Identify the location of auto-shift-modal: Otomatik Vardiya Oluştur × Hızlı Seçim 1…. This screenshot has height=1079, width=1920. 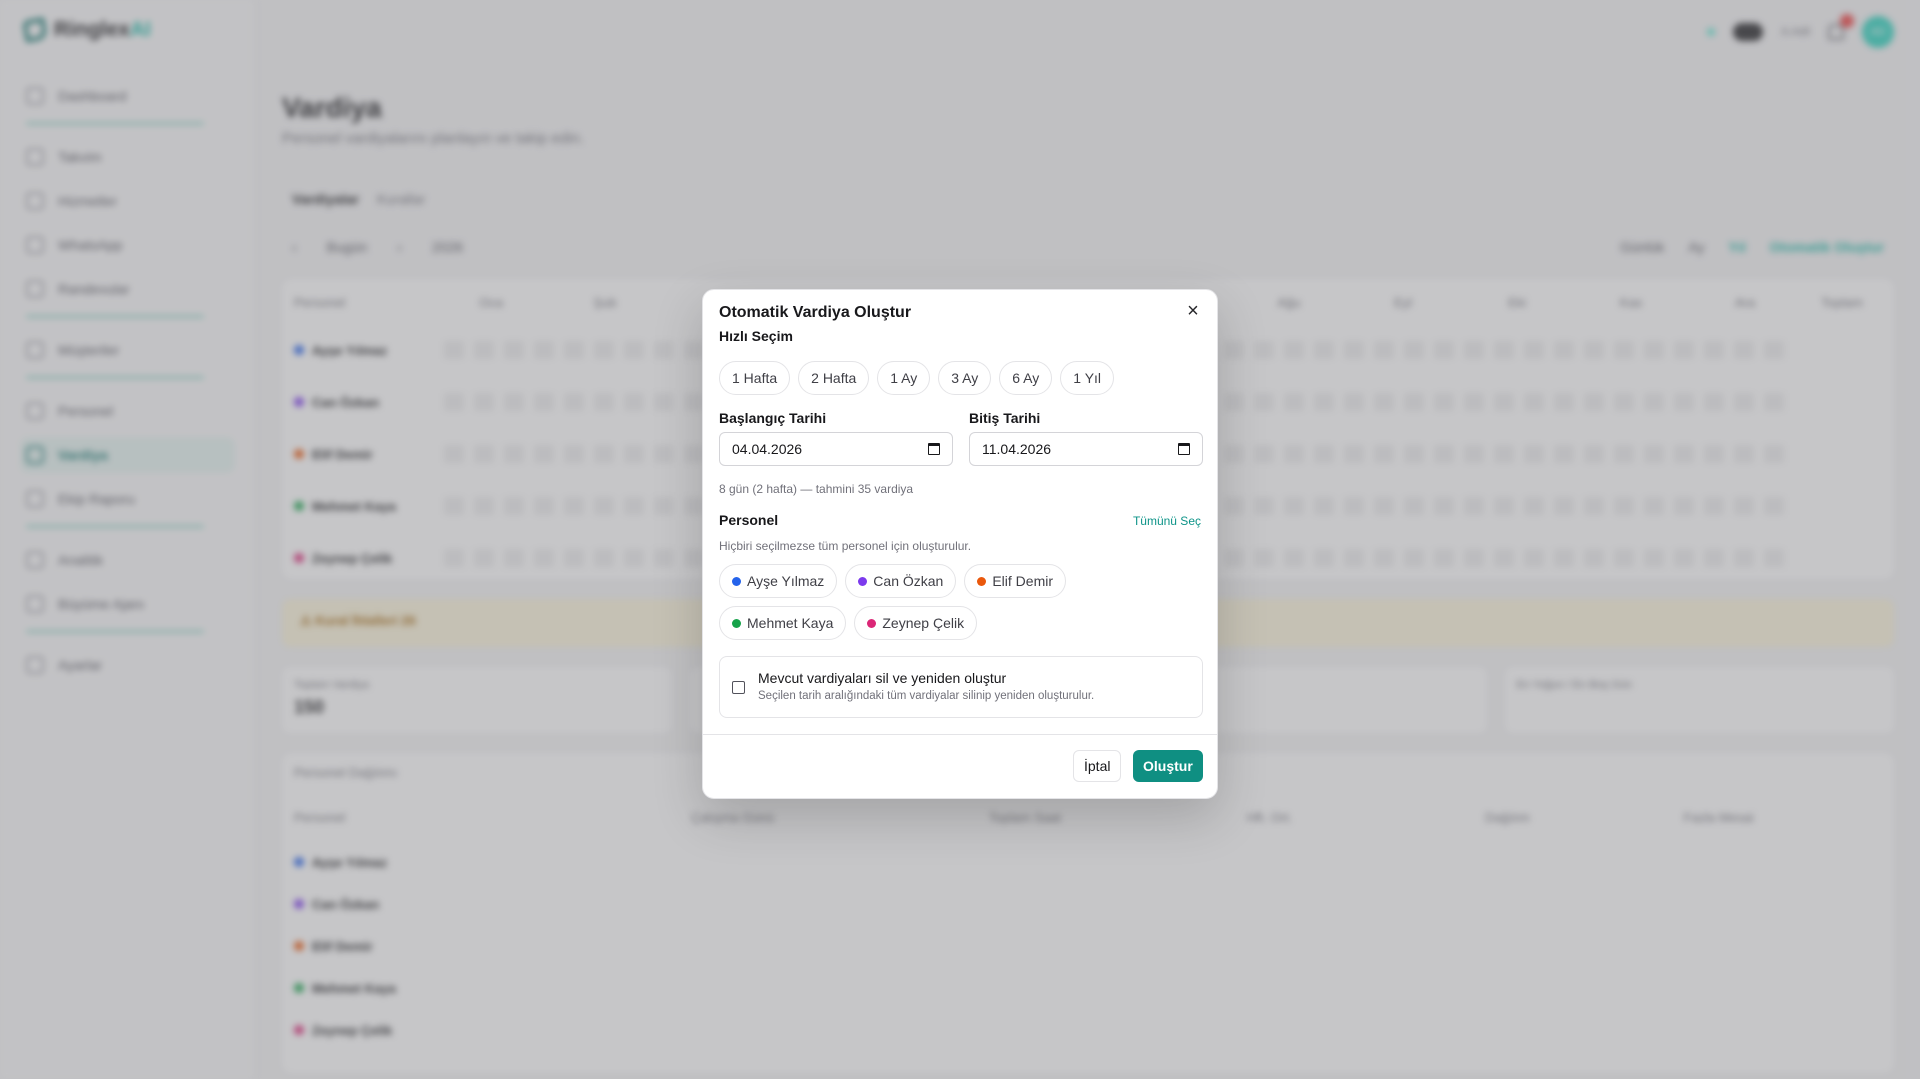
(960, 544).